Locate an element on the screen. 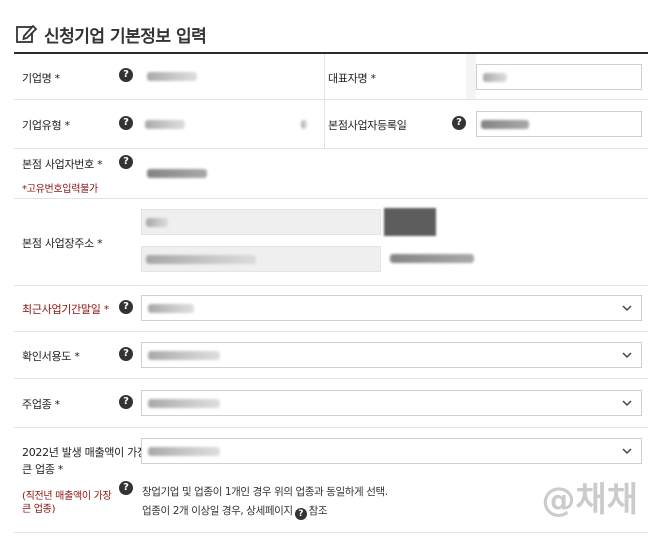 Image resolution: width=656 pixels, height=536 pixels. recent-period-select is located at coordinates (391, 308).